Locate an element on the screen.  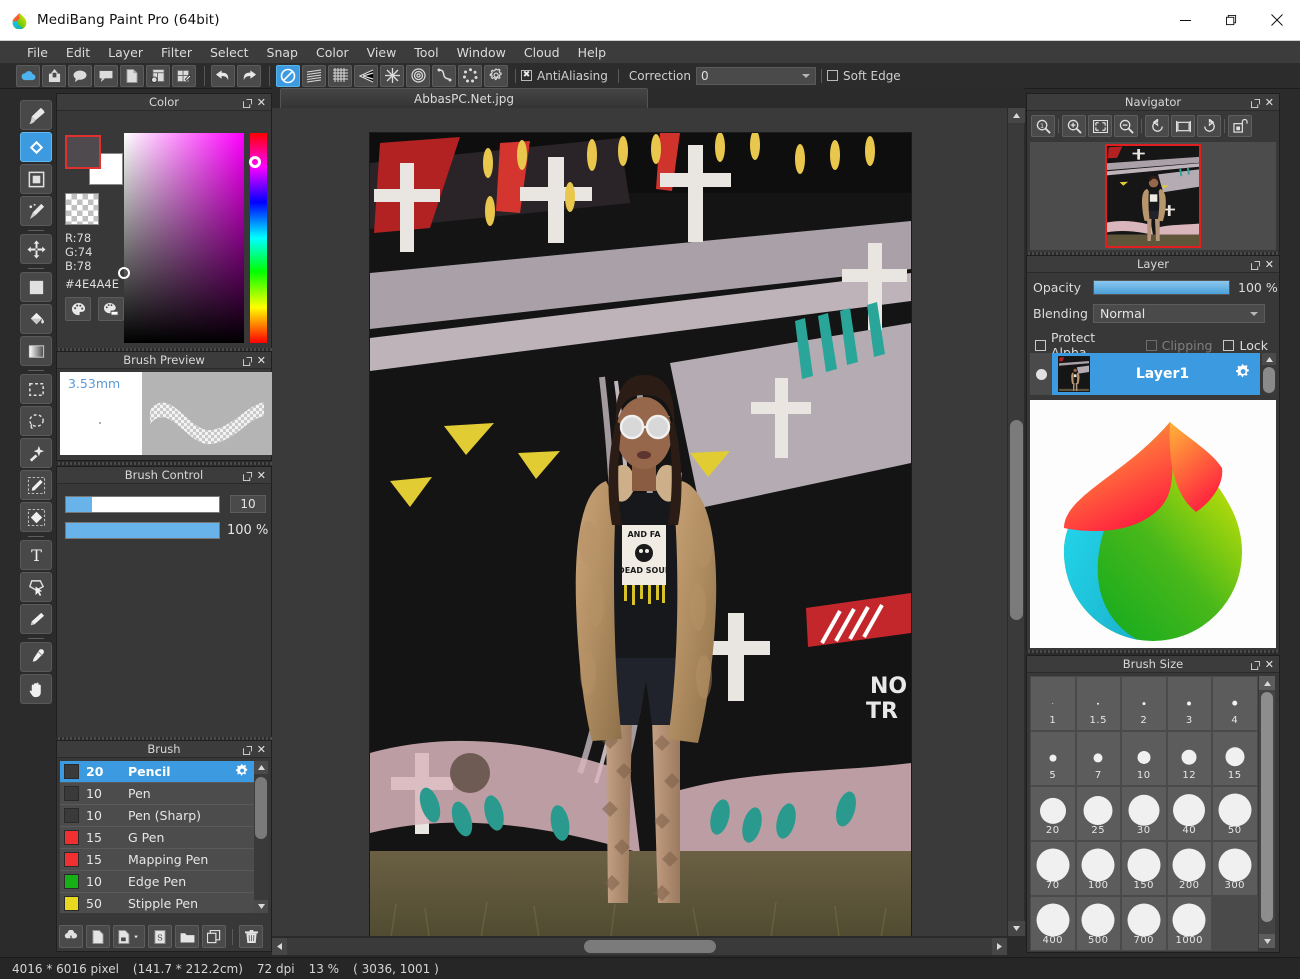
brush-size-cell: 1 is located at coordinates (1053, 703).